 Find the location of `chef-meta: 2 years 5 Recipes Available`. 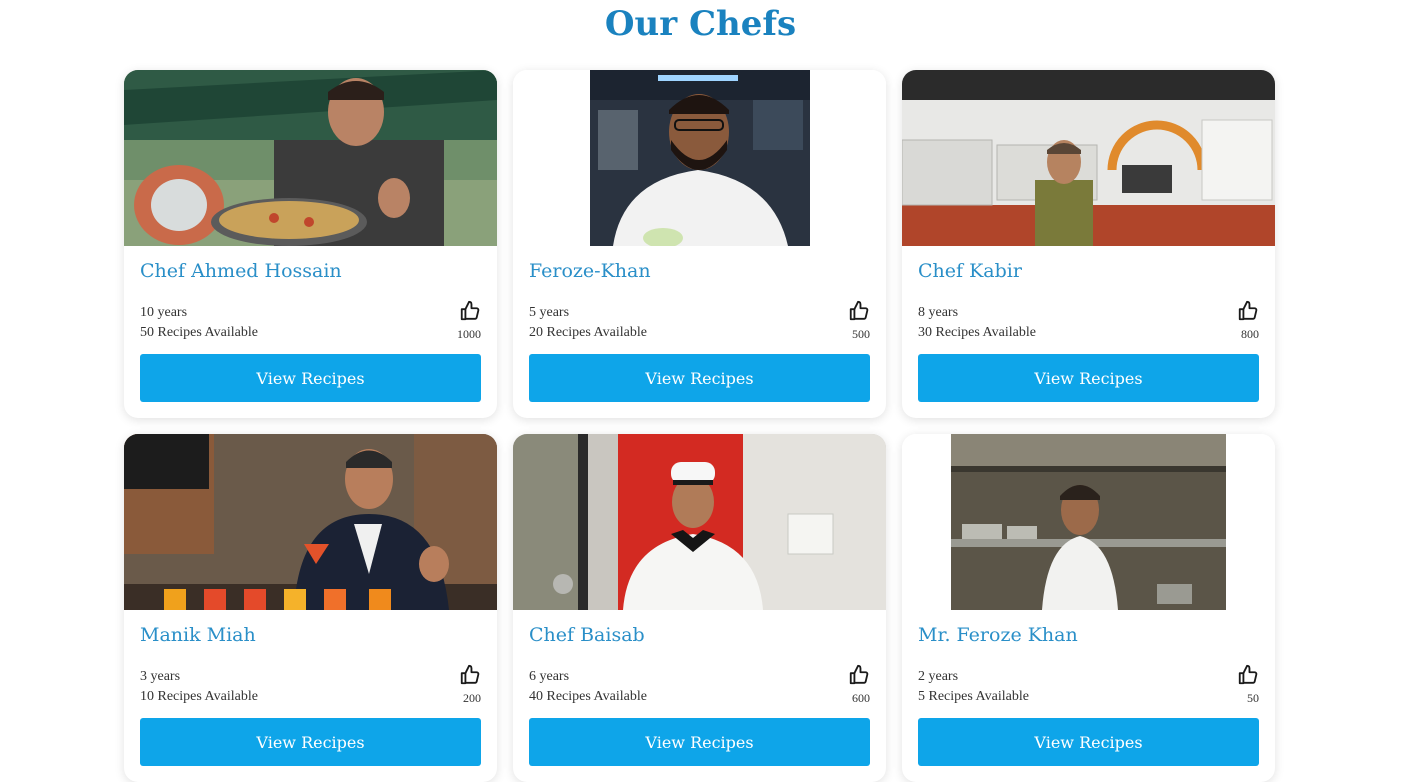

chef-meta: 2 years 5 Recipes Available is located at coordinates (973, 687).